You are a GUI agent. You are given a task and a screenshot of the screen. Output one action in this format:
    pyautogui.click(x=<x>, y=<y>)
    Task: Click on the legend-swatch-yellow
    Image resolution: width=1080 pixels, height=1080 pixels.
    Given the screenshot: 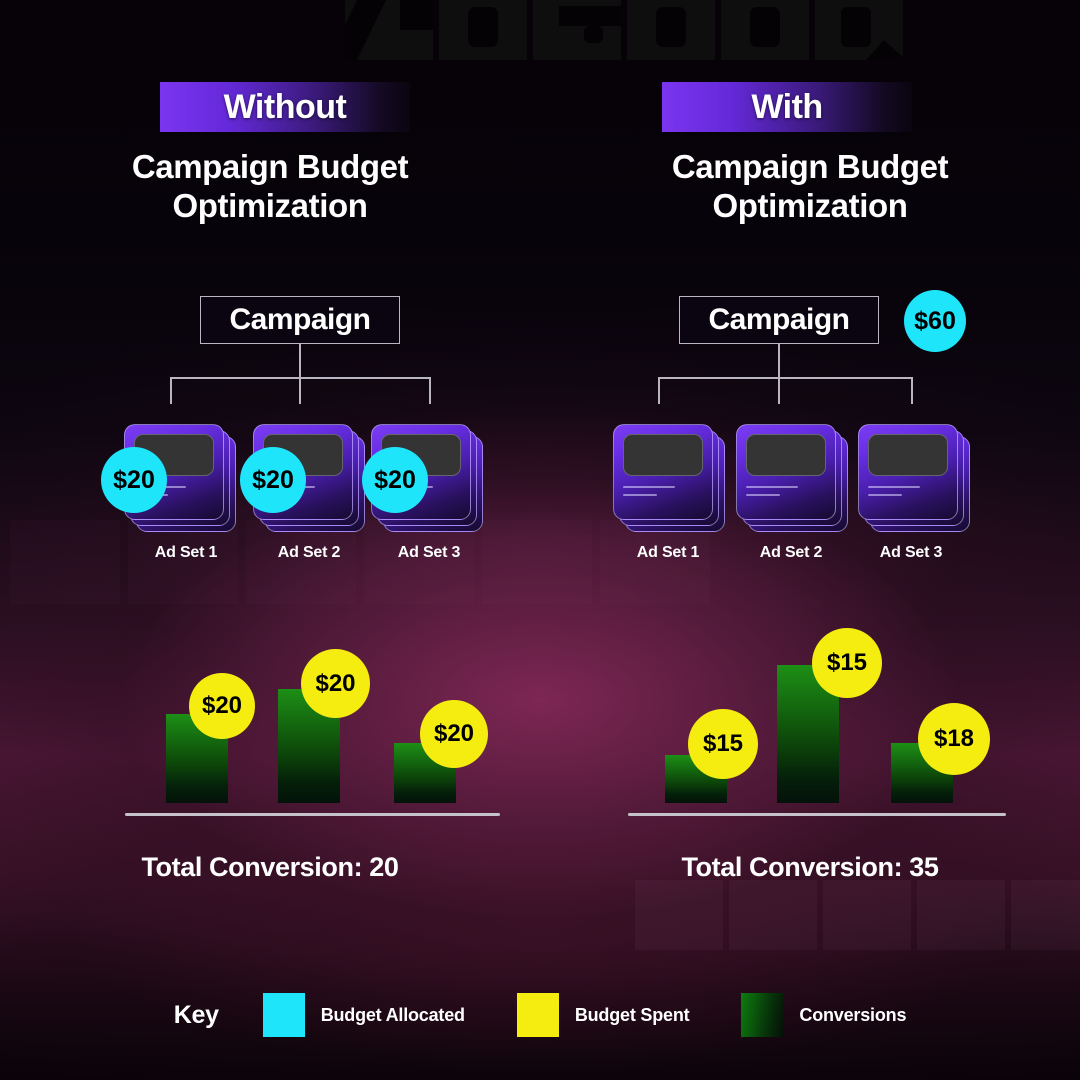 What is the action you would take?
    pyautogui.click(x=537, y=1015)
    